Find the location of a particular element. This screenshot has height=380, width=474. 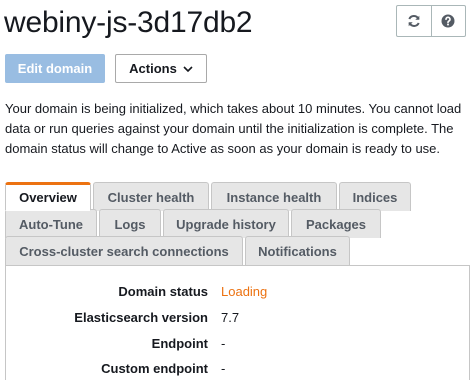

edit-domain-button: Edit domain is located at coordinates (55, 68).